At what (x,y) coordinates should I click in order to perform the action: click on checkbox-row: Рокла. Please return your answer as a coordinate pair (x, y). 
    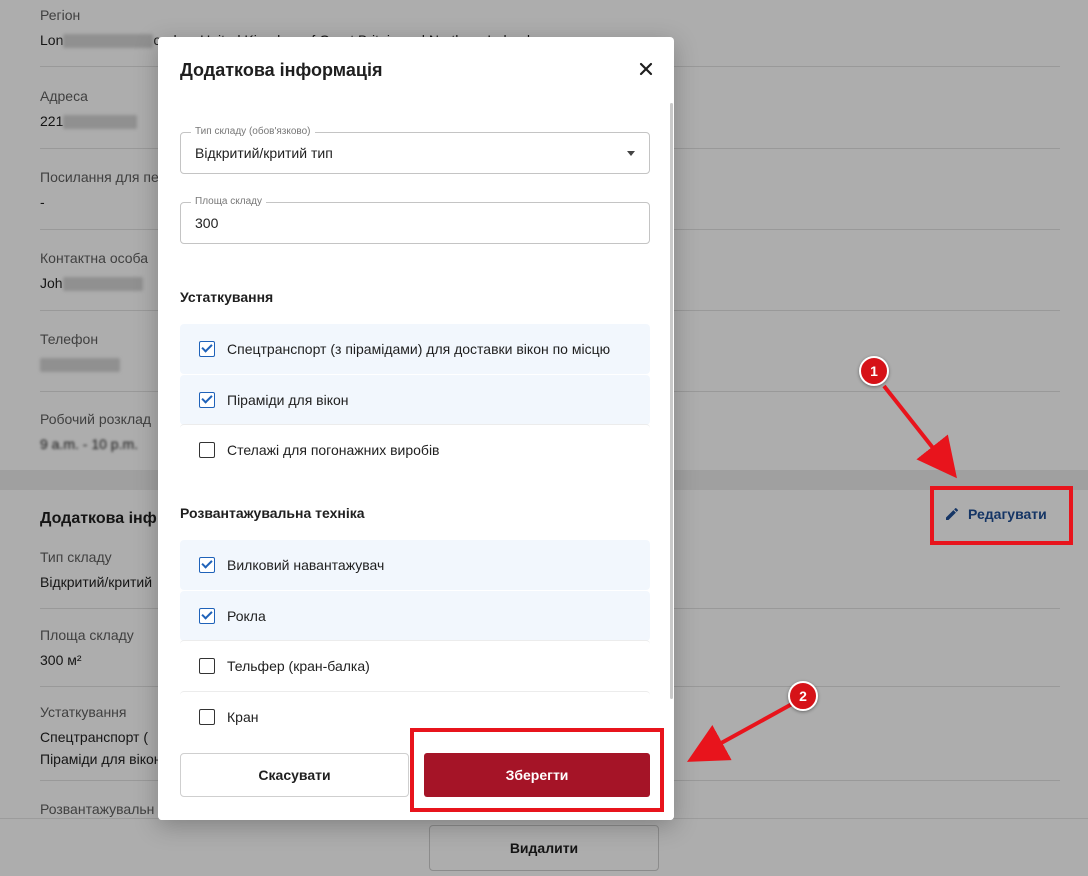
    Looking at the image, I should click on (415, 616).